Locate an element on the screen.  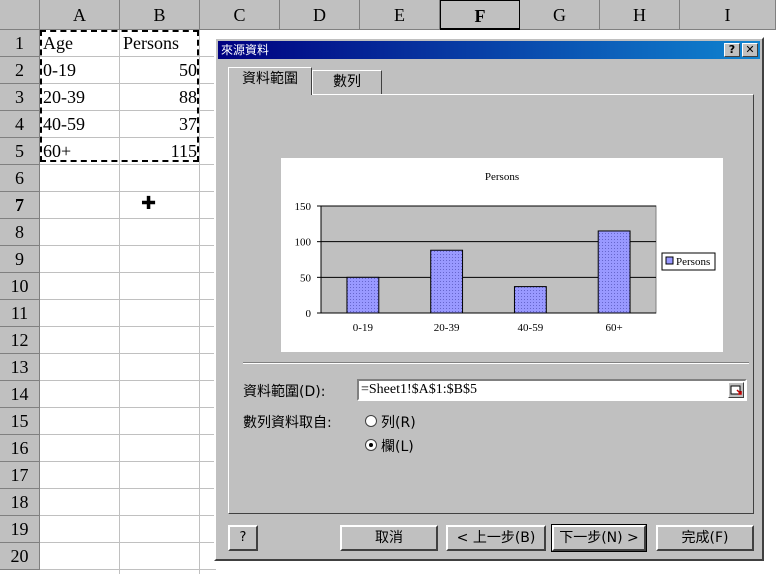
column-header-a: A is located at coordinates (80, 15).